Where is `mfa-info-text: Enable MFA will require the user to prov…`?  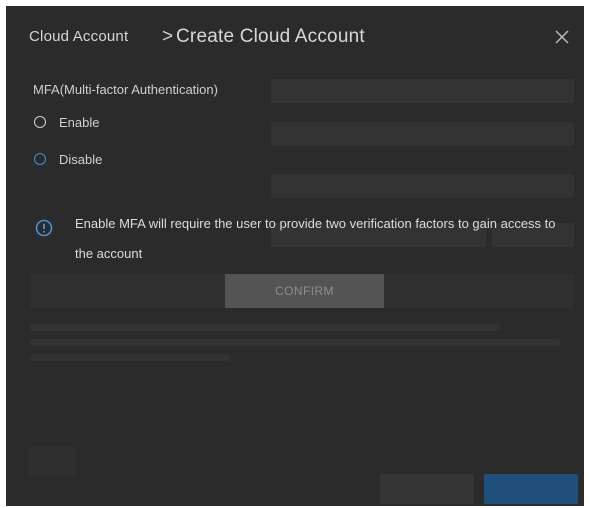
mfa-info-text: Enable MFA will require the user to prov… is located at coordinates (315, 238).